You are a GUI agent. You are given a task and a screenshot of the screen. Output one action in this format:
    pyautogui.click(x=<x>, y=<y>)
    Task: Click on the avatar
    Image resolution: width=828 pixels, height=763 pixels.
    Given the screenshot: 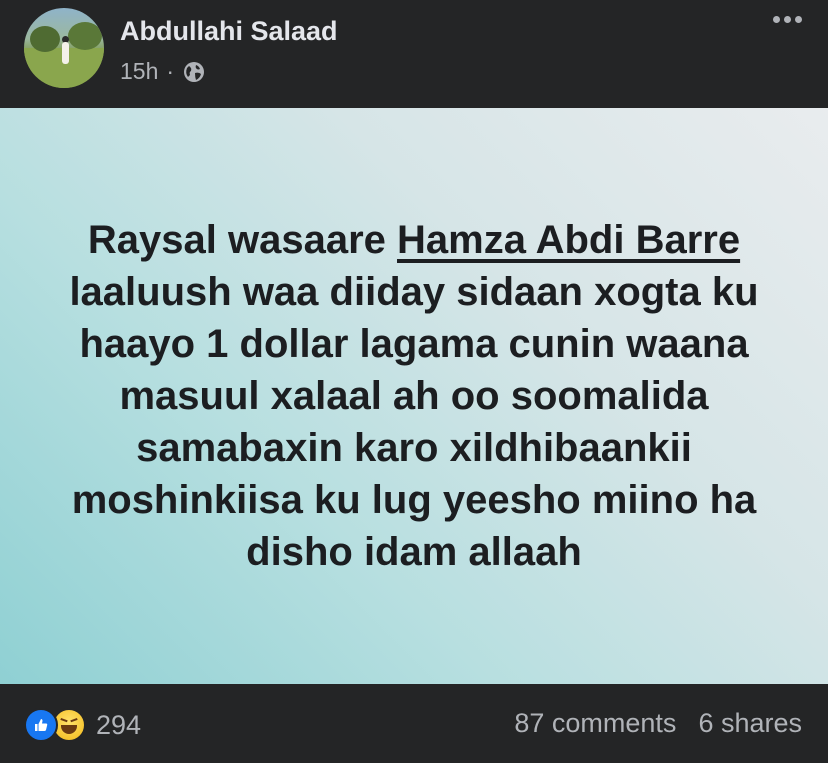 What is the action you would take?
    pyautogui.click(x=64, y=48)
    